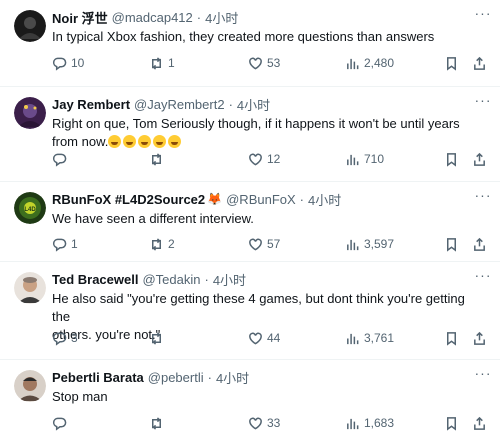 This screenshot has height=443, width=500. I want to click on tweet-header: Pebertli Barata @pebertli · 4小时, so click(271, 377).